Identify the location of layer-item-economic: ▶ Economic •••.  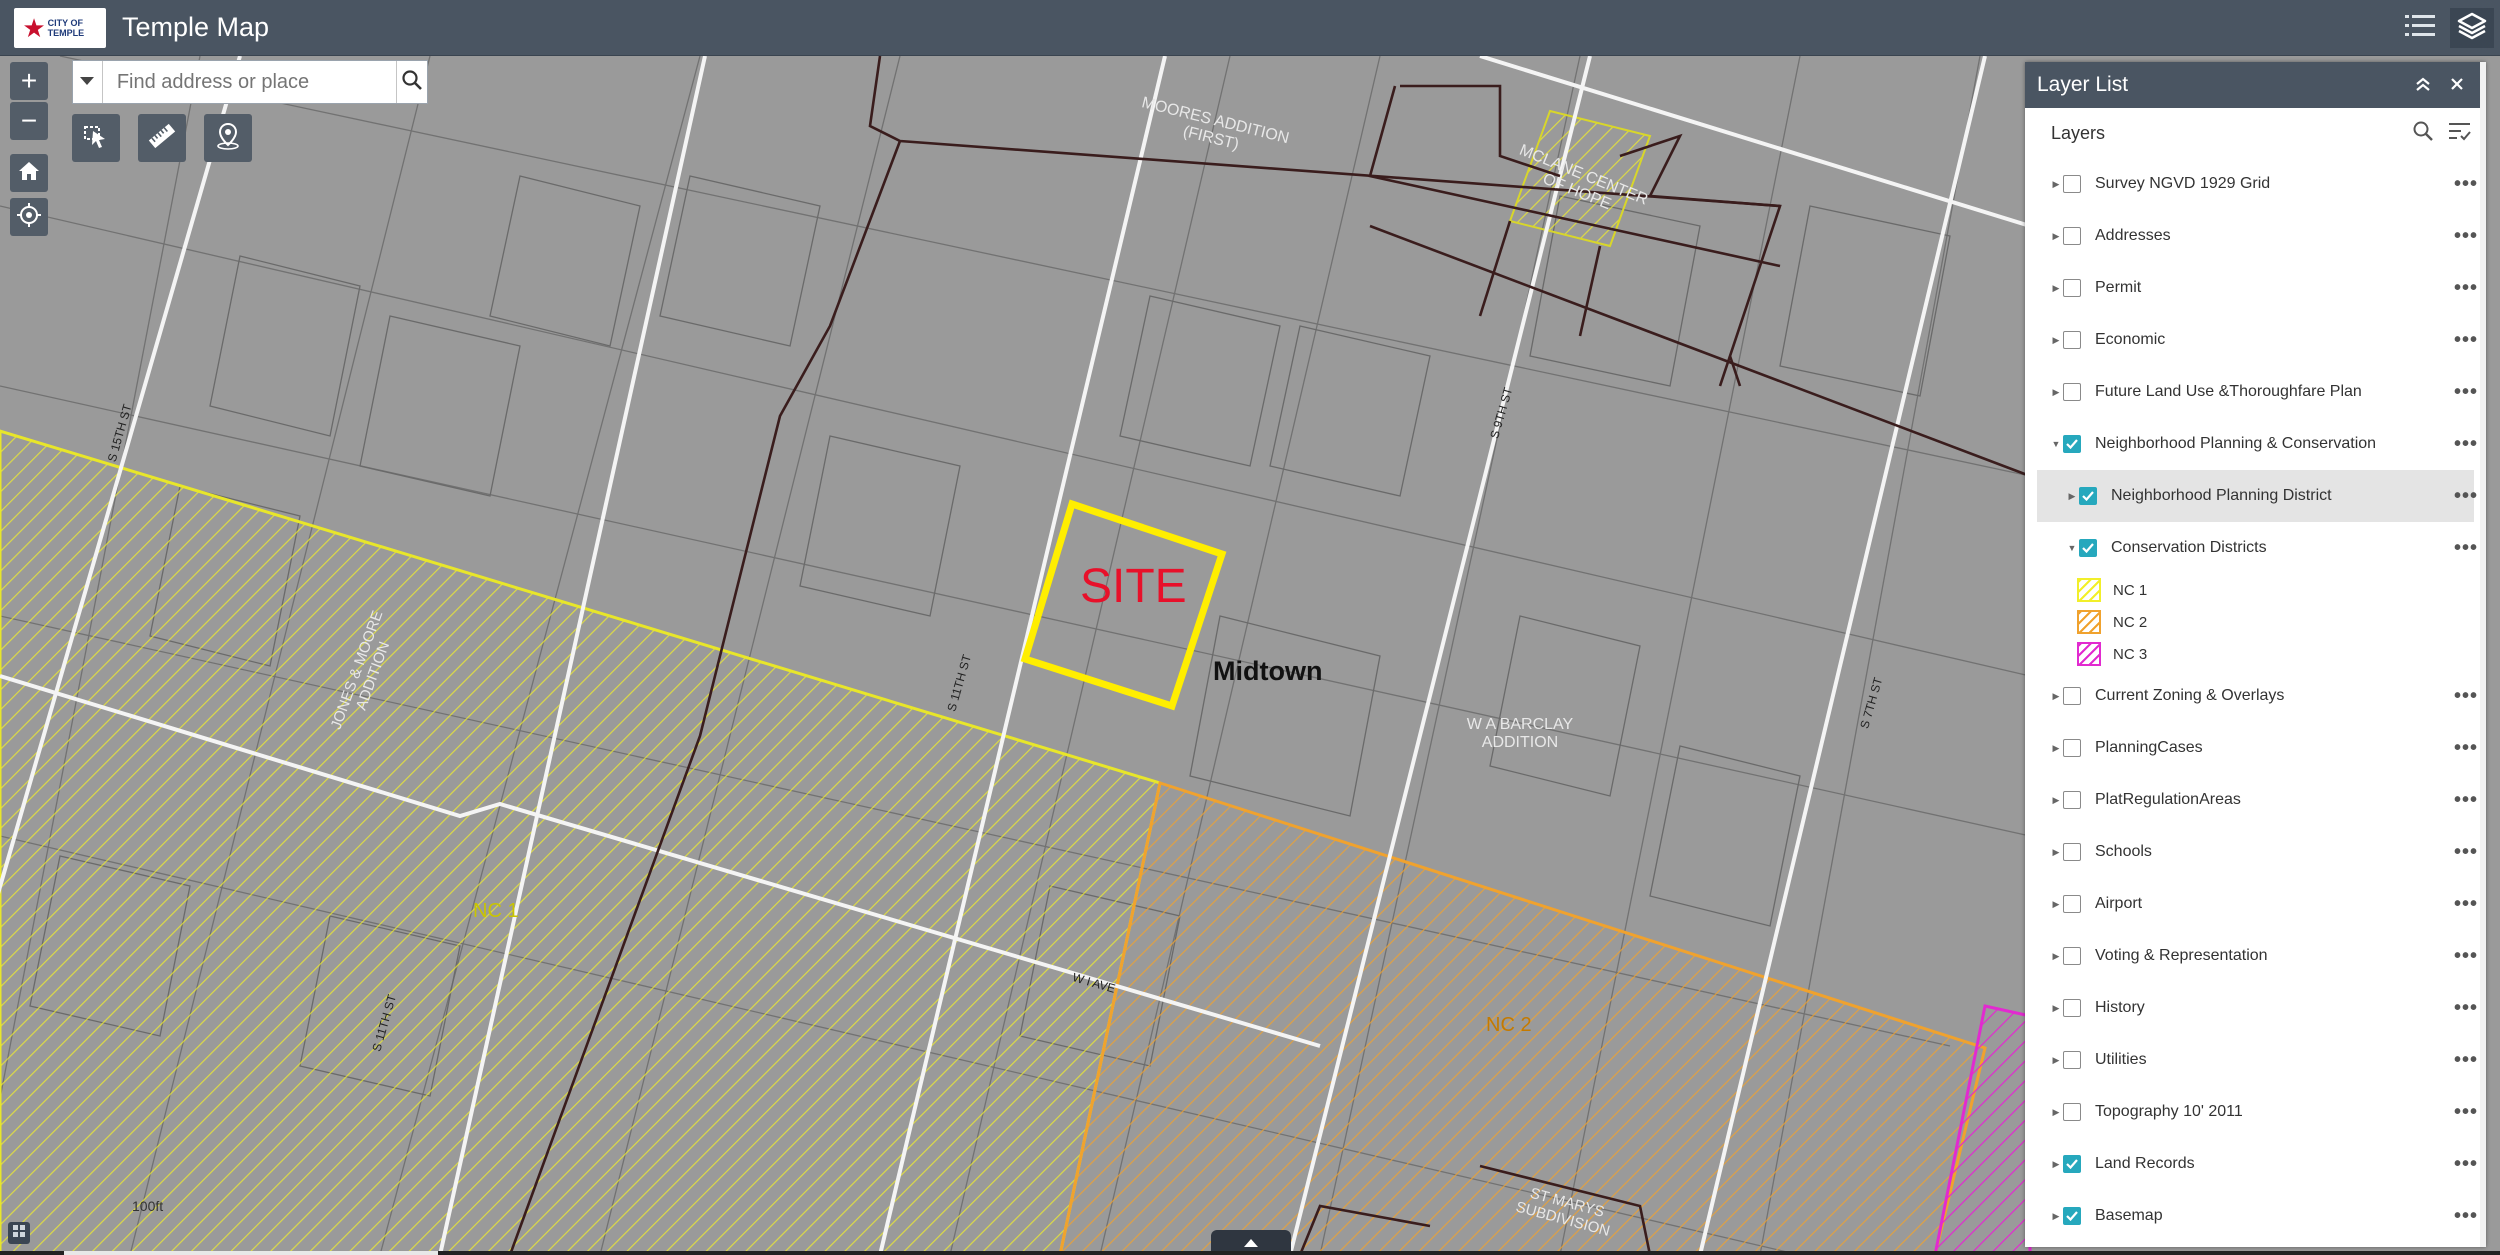
(2255, 340).